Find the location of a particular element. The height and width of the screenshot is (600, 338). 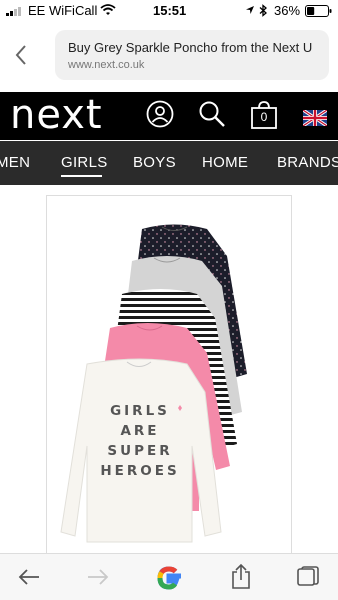

nav-item-men: MEN is located at coordinates (15, 162).